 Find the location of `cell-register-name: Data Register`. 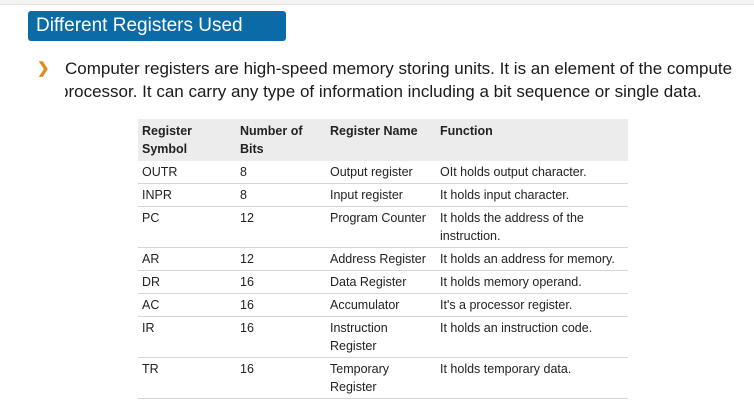

cell-register-name: Data Register is located at coordinates (368, 282).